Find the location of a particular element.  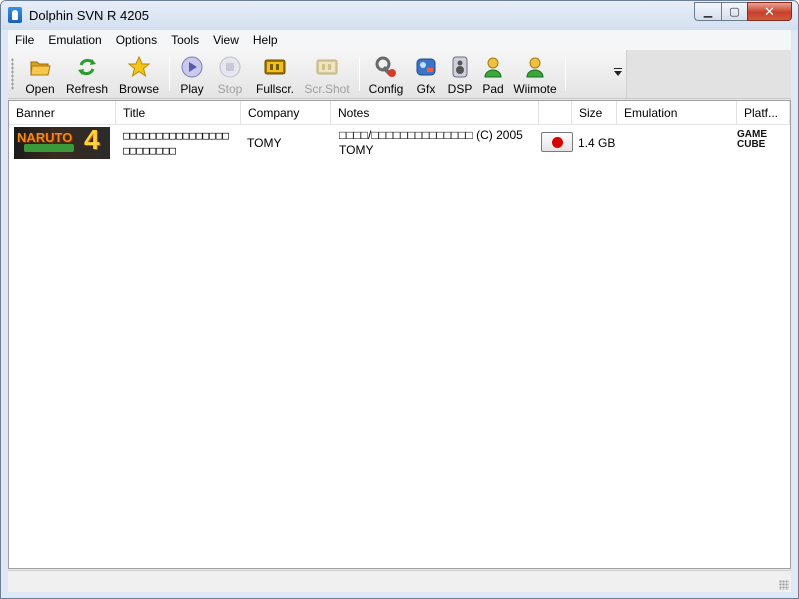

stop-icon is located at coordinates (230, 67).